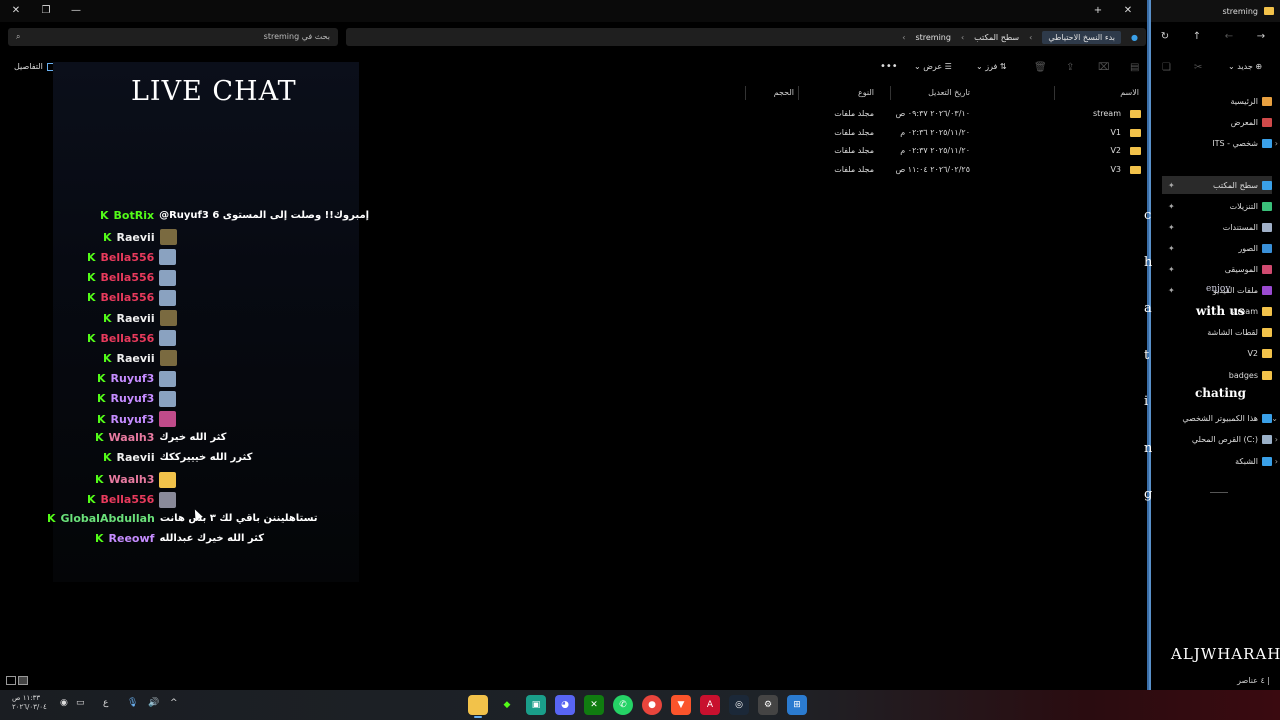  Describe the element at coordinates (1129, 92) in the screenshot. I see `column-header-name: الاسم` at that location.